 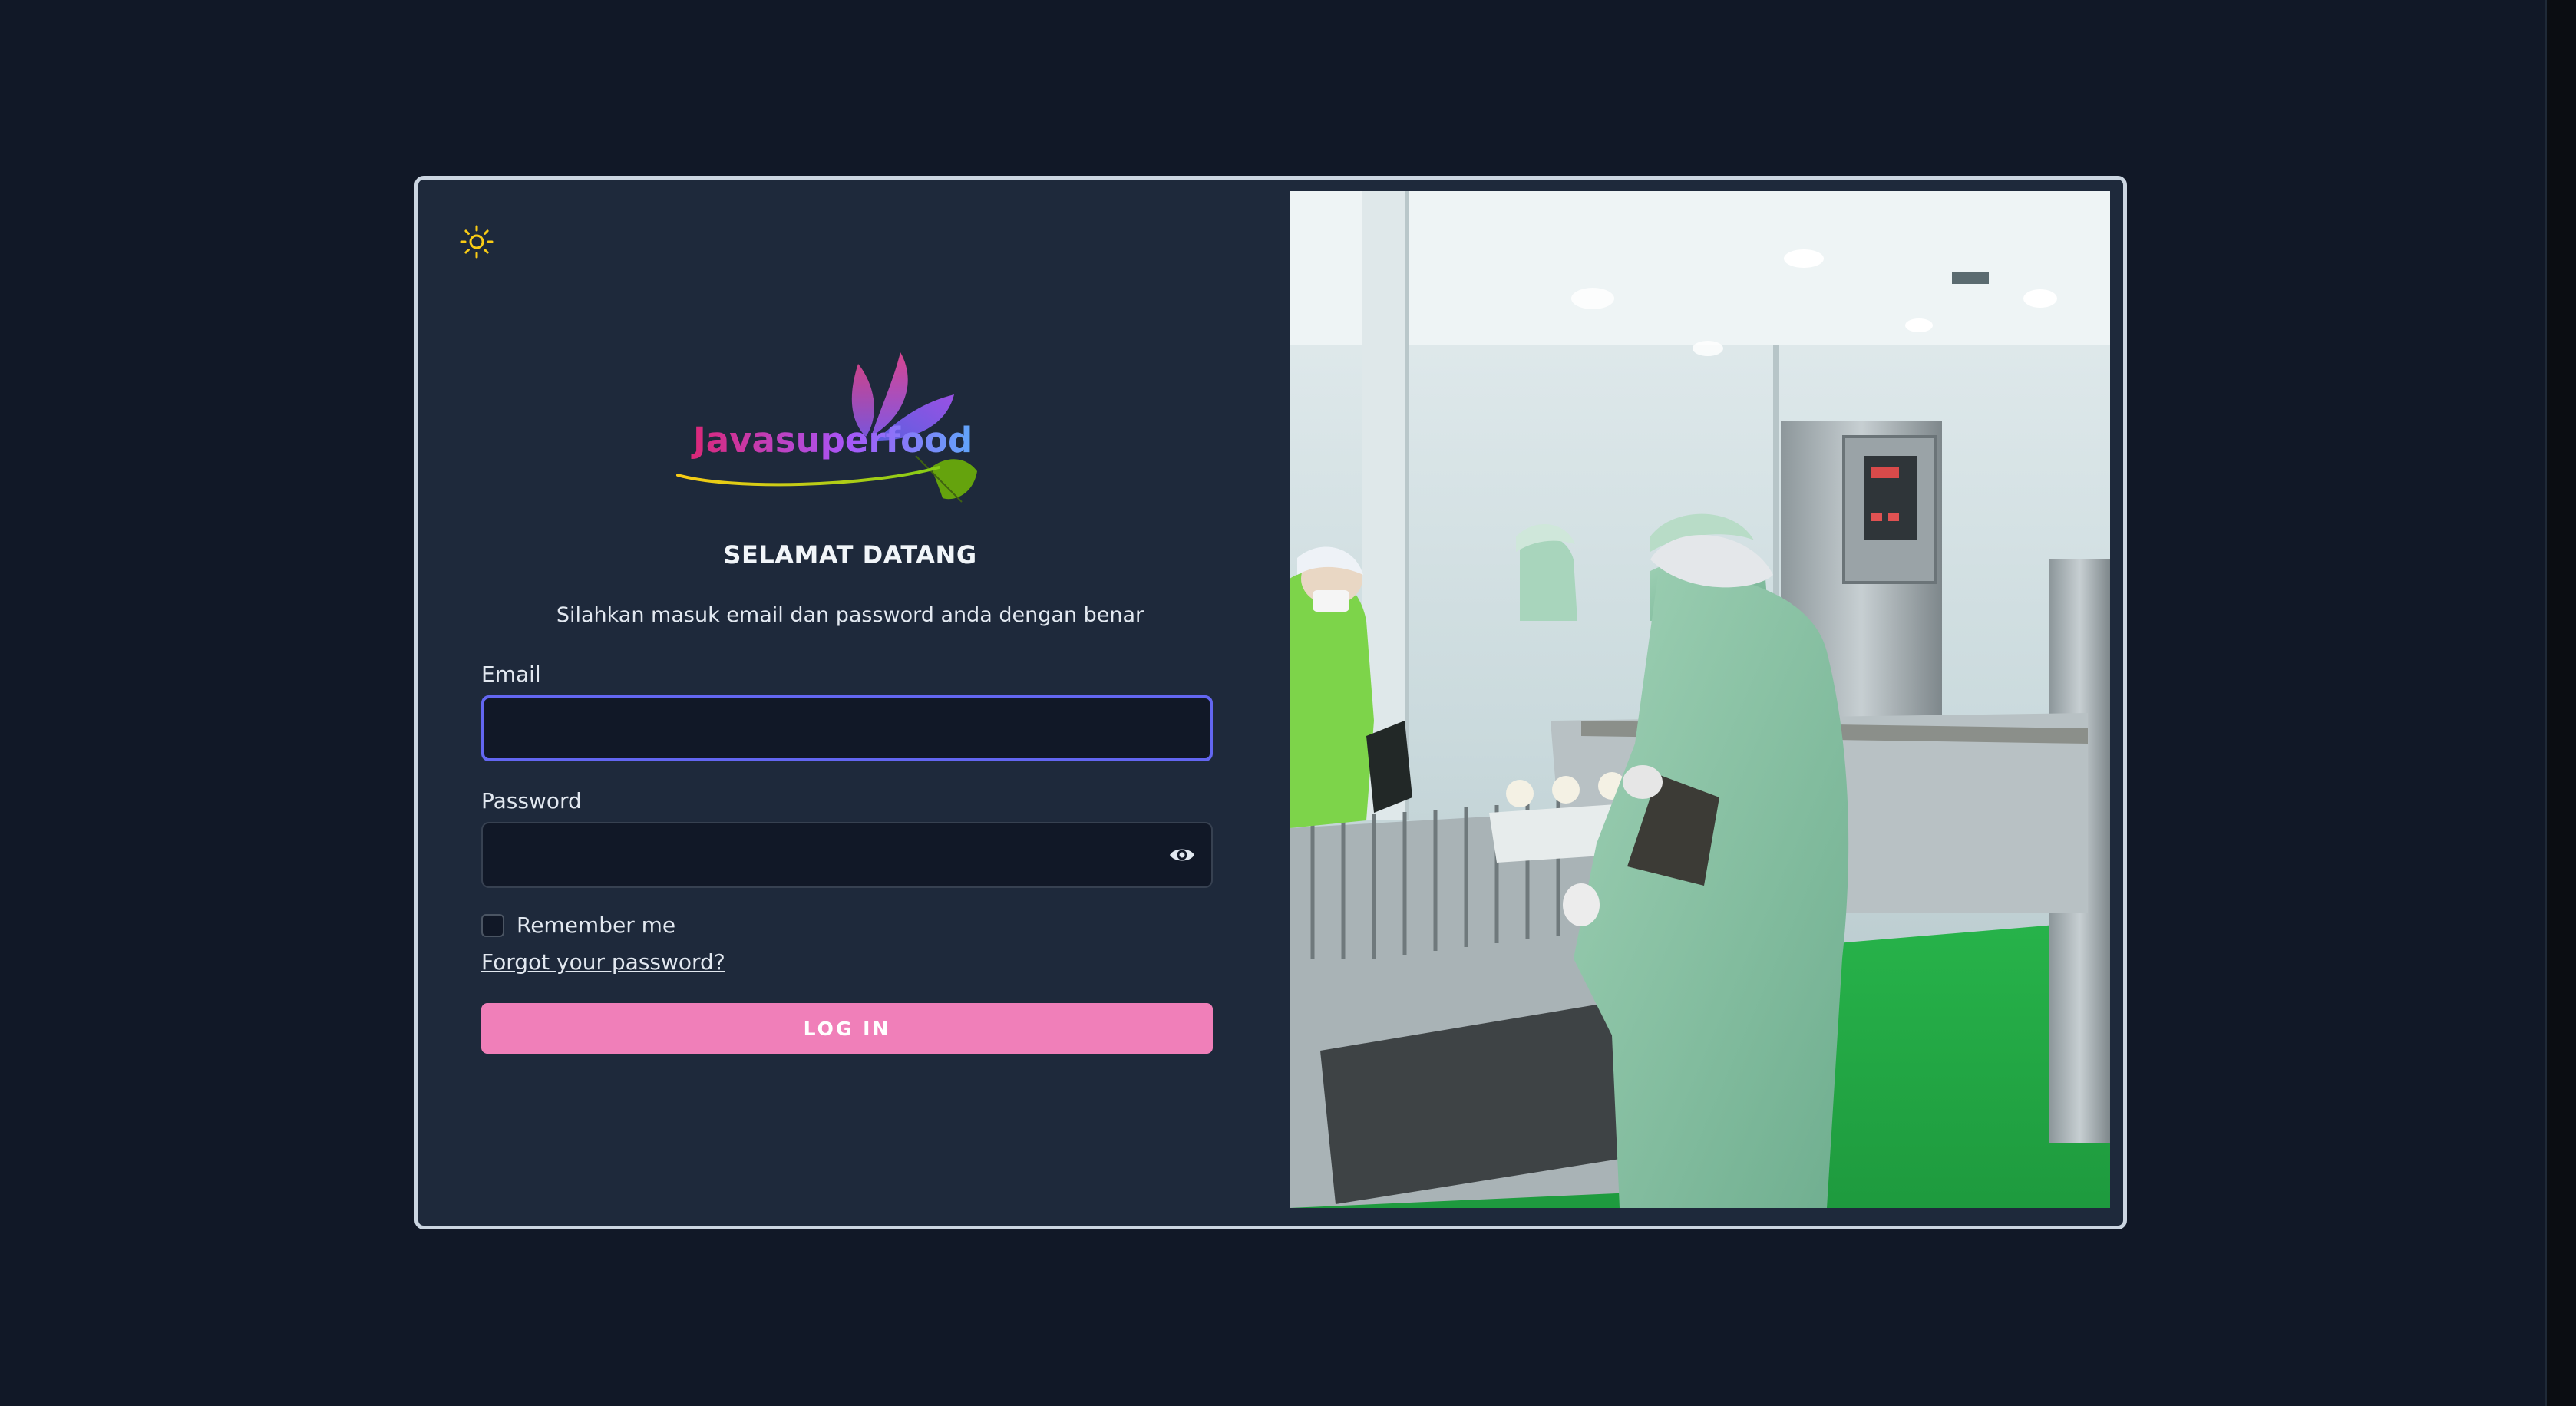 I want to click on eye-icon, so click(x=1182, y=855).